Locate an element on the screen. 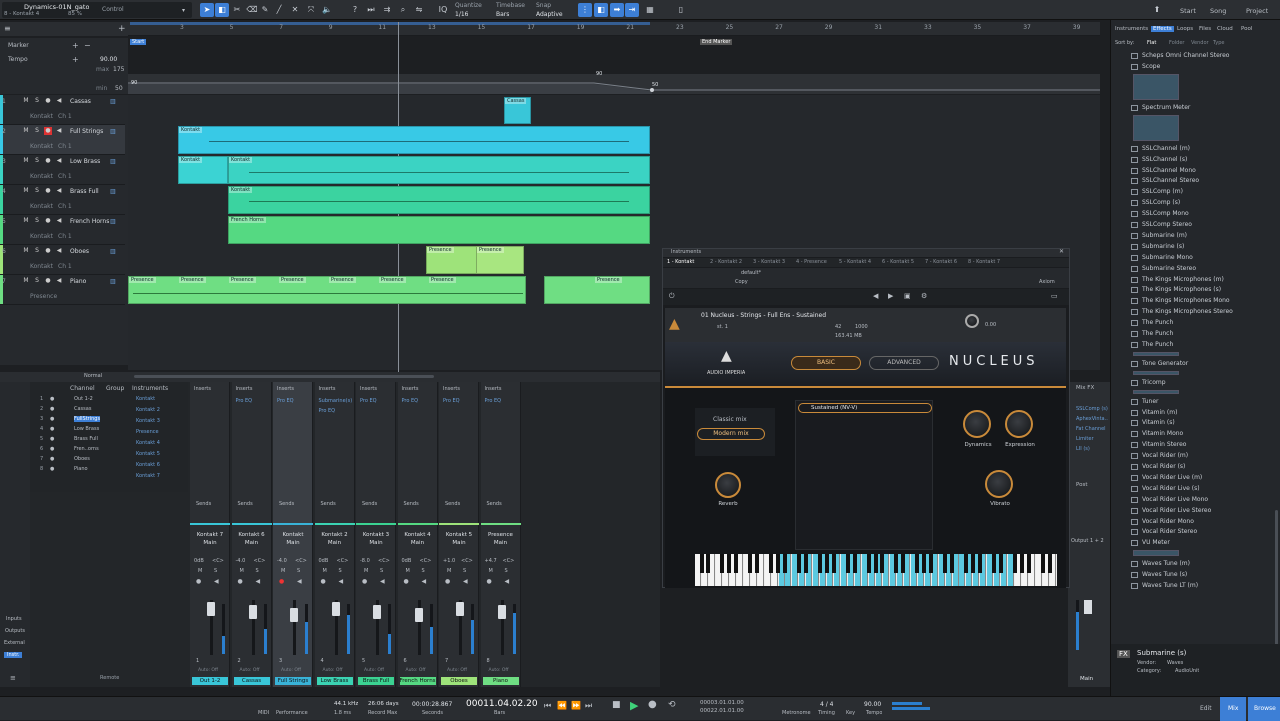 The width and height of the screenshot is (1280, 721). browser-tab: Files is located at coordinates (1205, 29).